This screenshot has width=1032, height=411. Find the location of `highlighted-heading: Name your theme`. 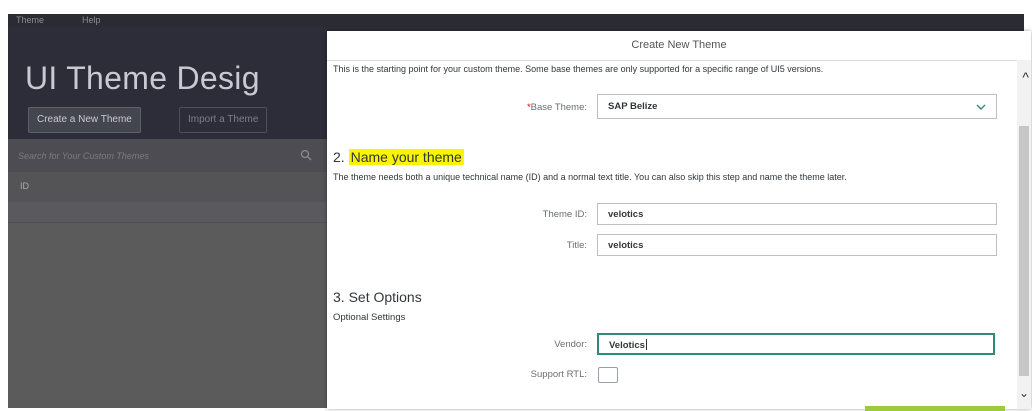

highlighted-heading: Name your theme is located at coordinates (406, 157).